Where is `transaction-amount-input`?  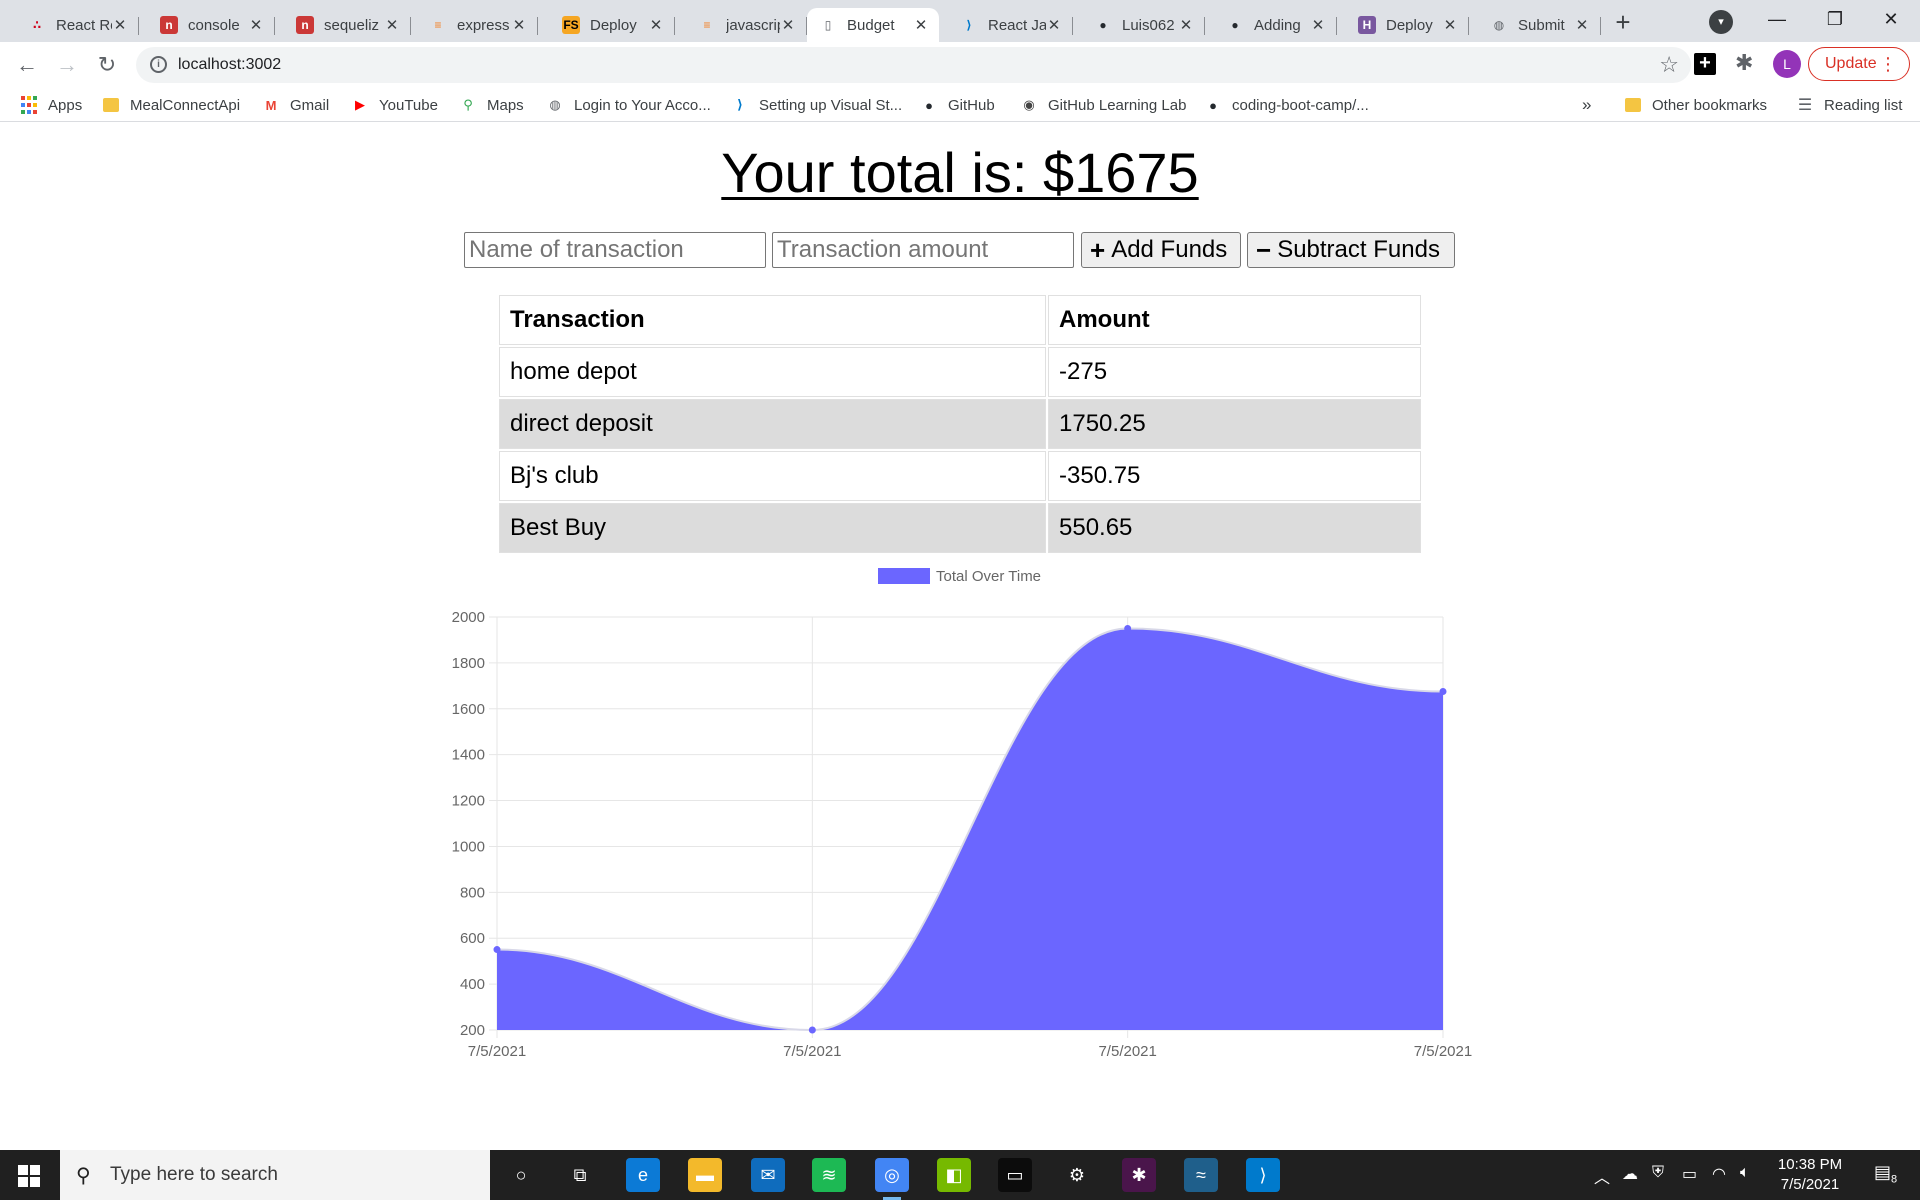 transaction-amount-input is located at coordinates (923, 250).